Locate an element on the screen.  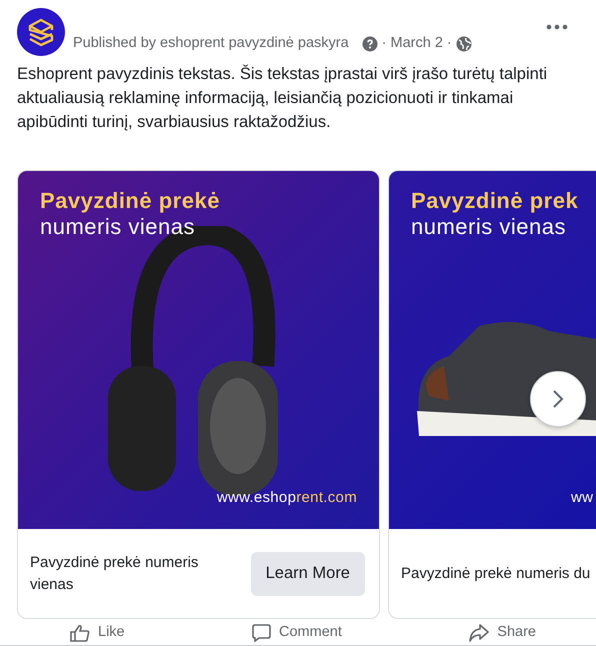
website-url: www.eshoprent.com is located at coordinates (286, 498).